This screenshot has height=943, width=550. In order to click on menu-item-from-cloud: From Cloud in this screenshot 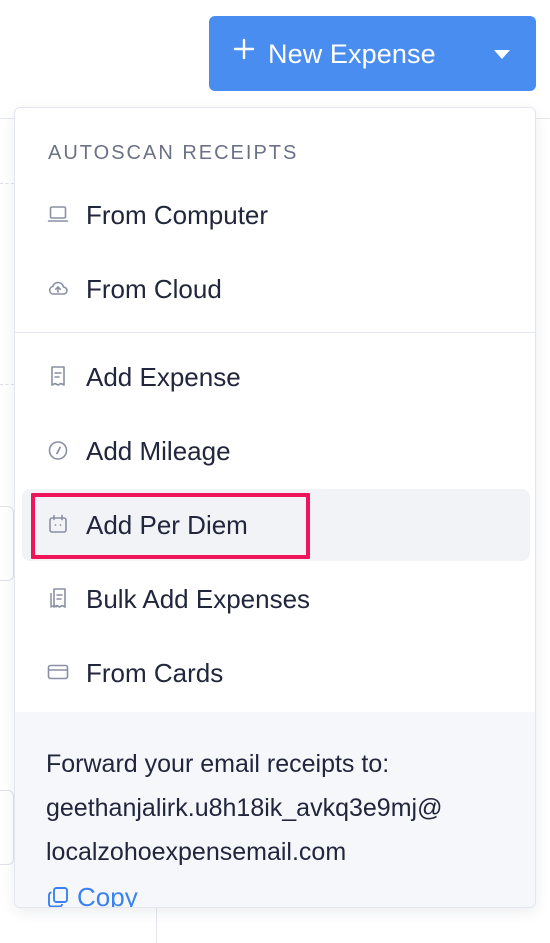, I will do `click(276, 289)`.